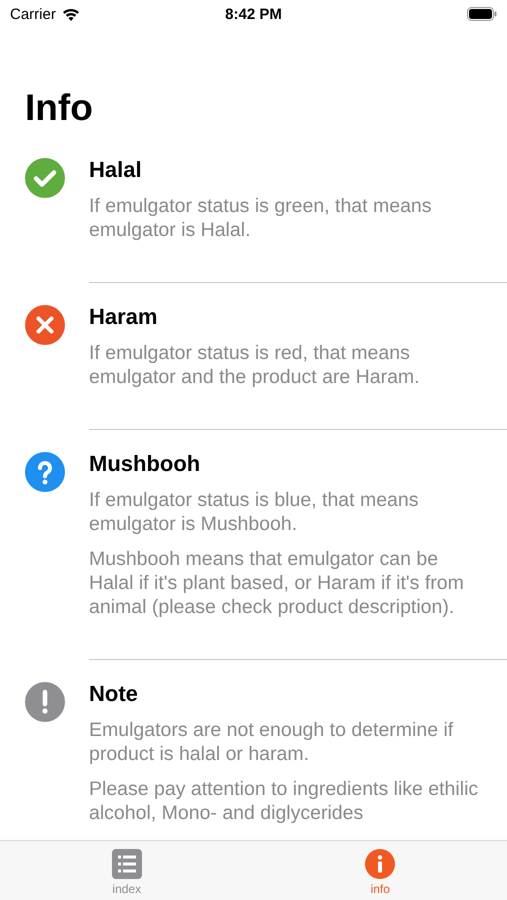 The width and height of the screenshot is (507, 900). Describe the element at coordinates (33, 14) in the screenshot. I see `carrier-label: Carrier` at that location.